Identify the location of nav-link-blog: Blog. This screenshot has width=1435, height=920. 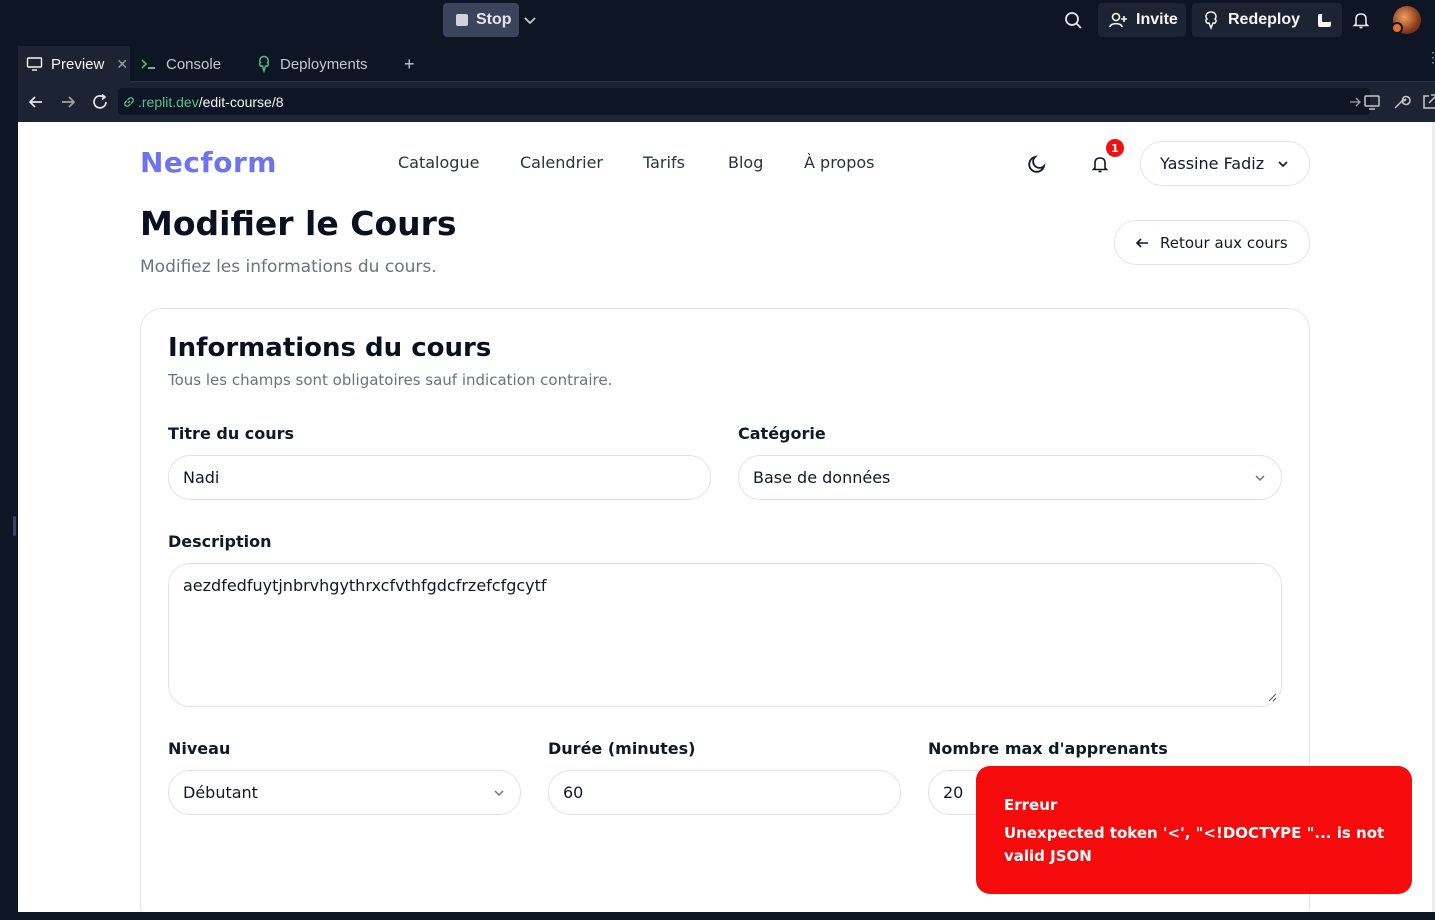
(745, 162).